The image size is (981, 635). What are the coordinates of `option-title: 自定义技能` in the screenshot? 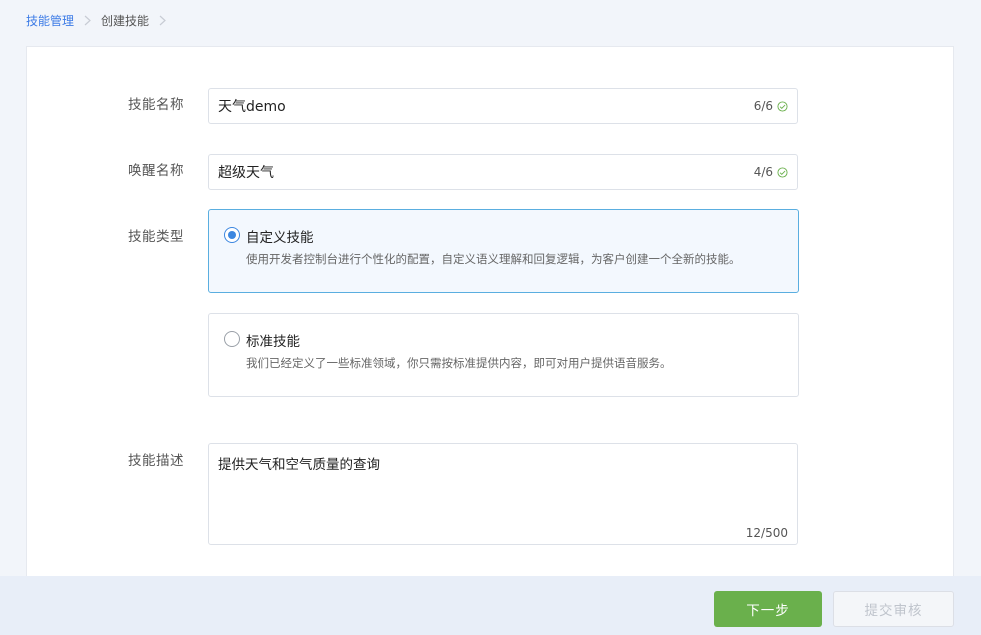 It's located at (280, 238).